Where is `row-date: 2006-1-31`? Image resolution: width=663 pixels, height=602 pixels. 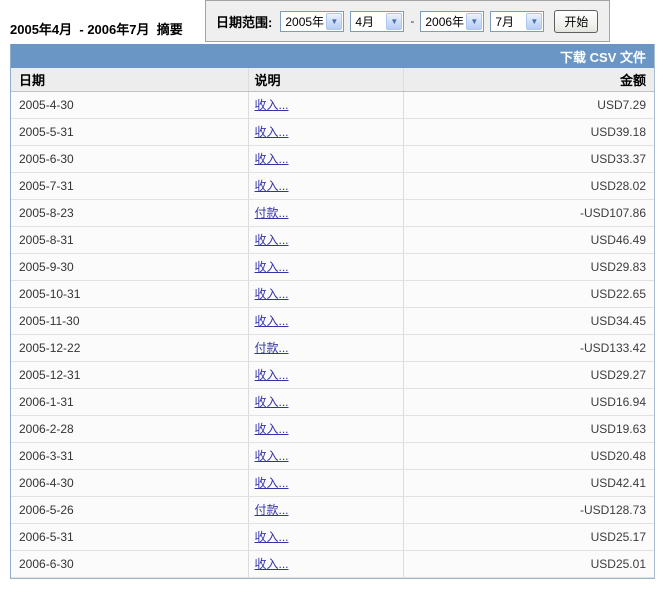
row-date: 2006-1-31 is located at coordinates (129, 402).